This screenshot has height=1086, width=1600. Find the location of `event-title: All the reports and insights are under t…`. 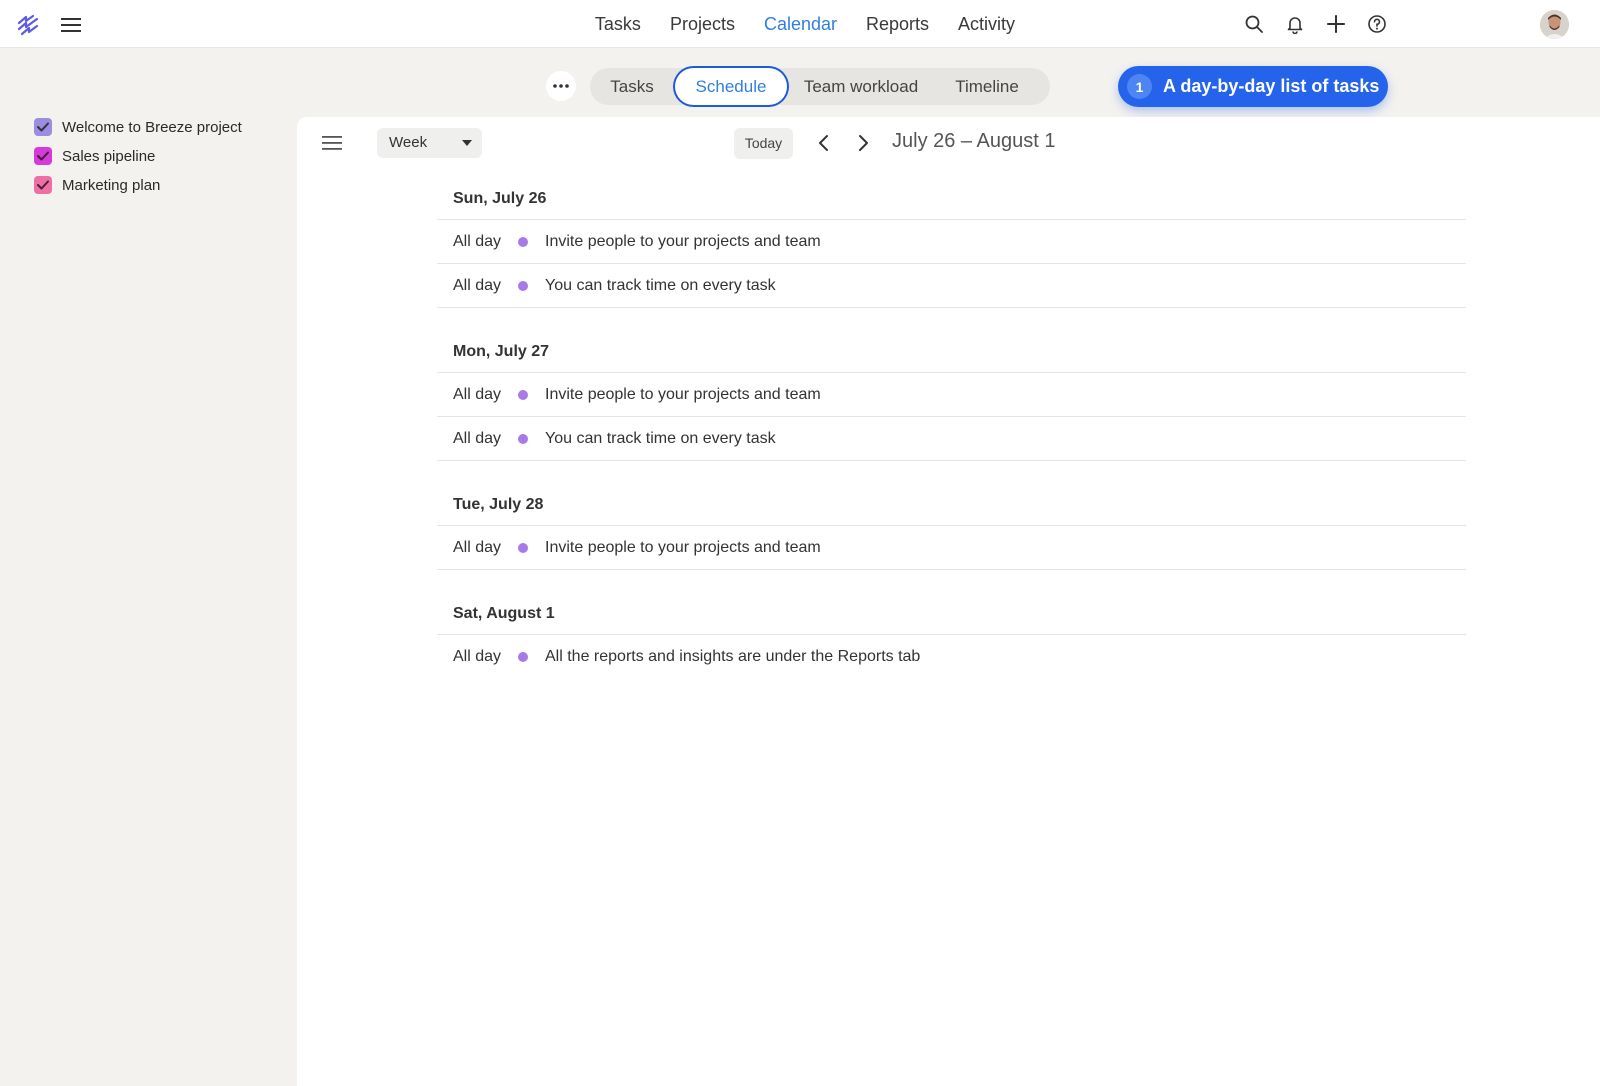

event-title: All the reports and insights are under t… is located at coordinates (733, 656).